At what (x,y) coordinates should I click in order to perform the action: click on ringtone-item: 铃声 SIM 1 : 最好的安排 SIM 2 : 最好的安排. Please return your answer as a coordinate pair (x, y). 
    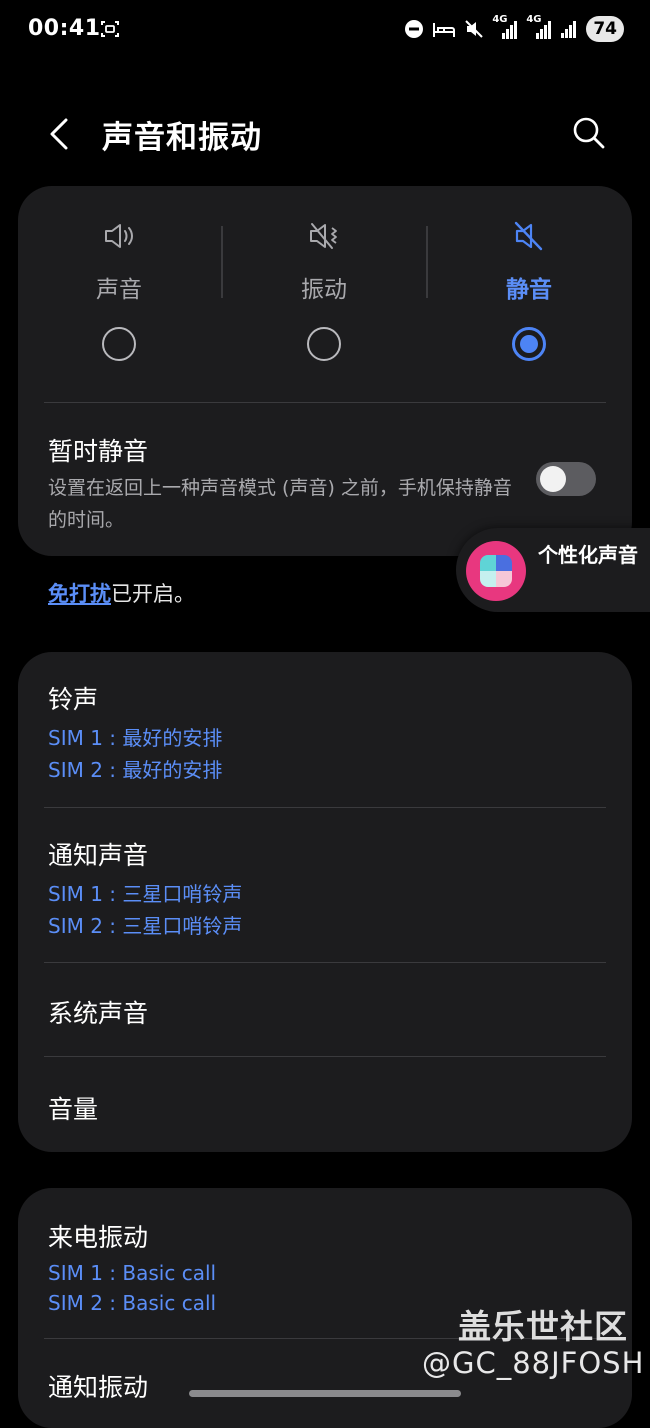
    Looking at the image, I should click on (135, 733).